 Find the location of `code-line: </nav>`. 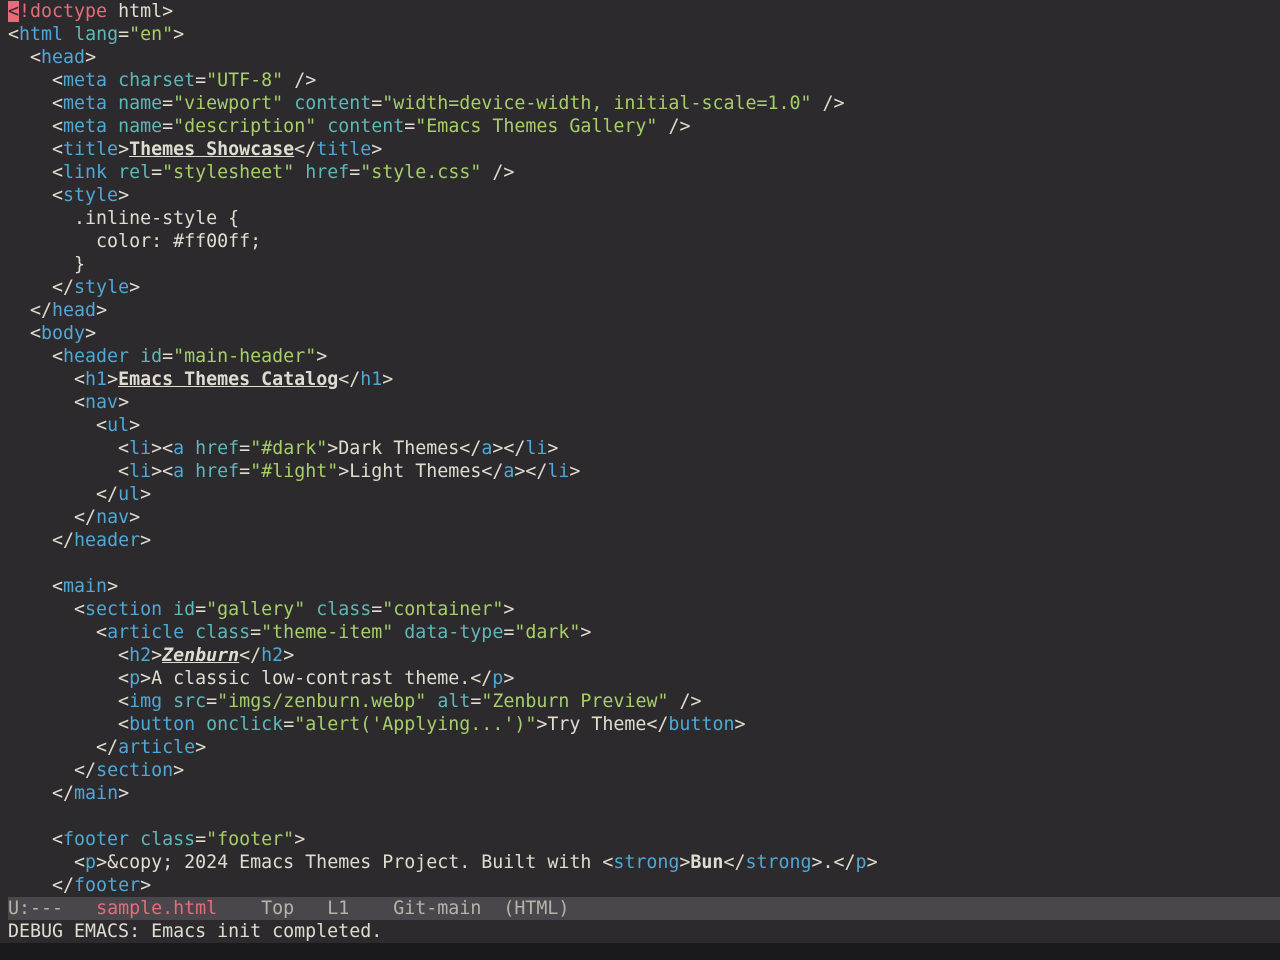

code-line: </nav> is located at coordinates (644, 517).